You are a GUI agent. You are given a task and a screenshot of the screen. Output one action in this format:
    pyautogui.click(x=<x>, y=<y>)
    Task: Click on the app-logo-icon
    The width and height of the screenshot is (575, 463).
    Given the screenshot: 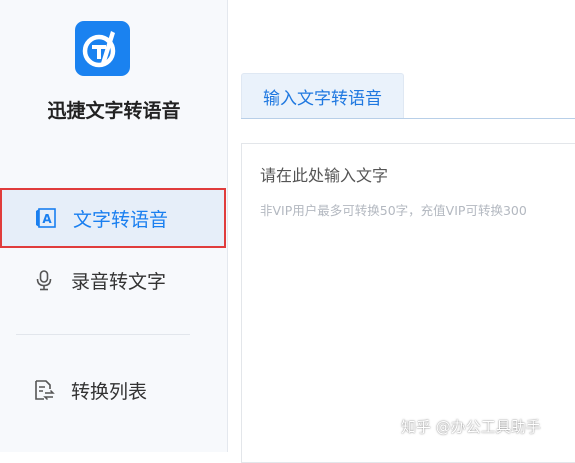 What is the action you would take?
    pyautogui.click(x=99, y=49)
    